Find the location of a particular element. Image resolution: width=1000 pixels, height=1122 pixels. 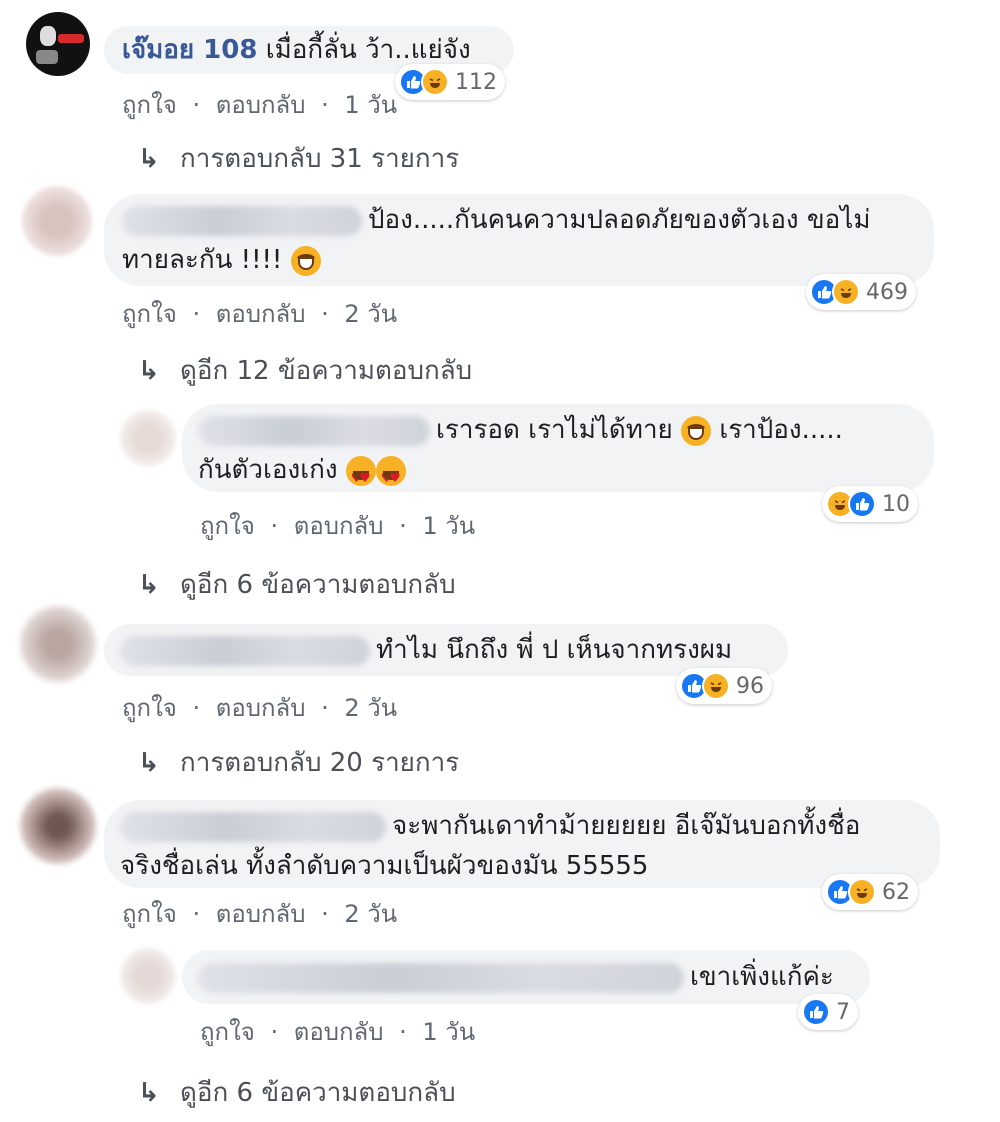

comment-text: ทำไม นึกถึง พี่ ป เห็นจากทรงผม is located at coordinates (554, 650).